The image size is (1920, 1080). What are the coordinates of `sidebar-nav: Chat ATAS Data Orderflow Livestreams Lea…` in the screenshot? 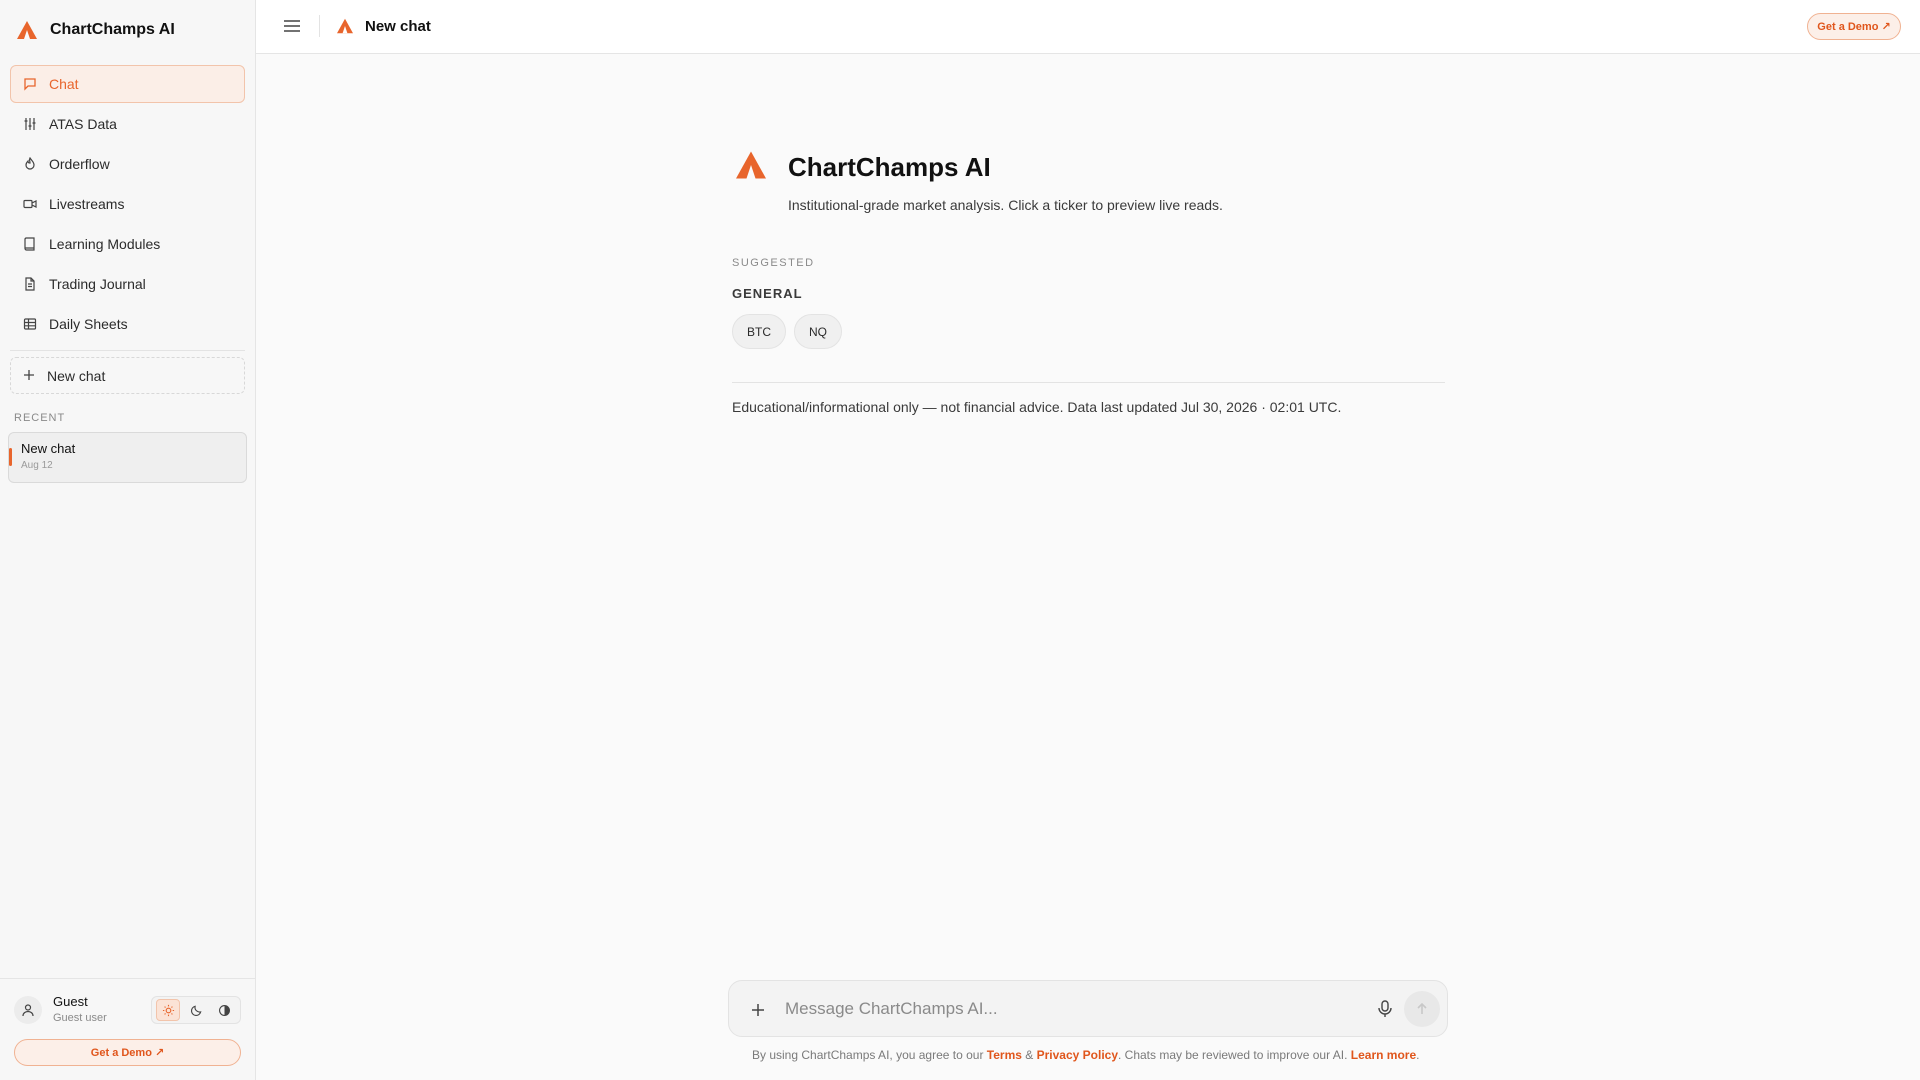 It's located at (127, 205).